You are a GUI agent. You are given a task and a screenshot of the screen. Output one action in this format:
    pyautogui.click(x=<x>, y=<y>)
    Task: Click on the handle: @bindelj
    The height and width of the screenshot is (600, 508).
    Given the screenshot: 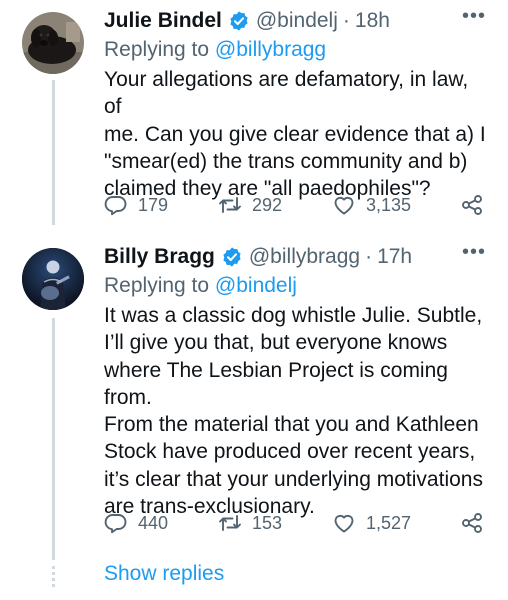 What is the action you would take?
    pyautogui.click(x=297, y=21)
    